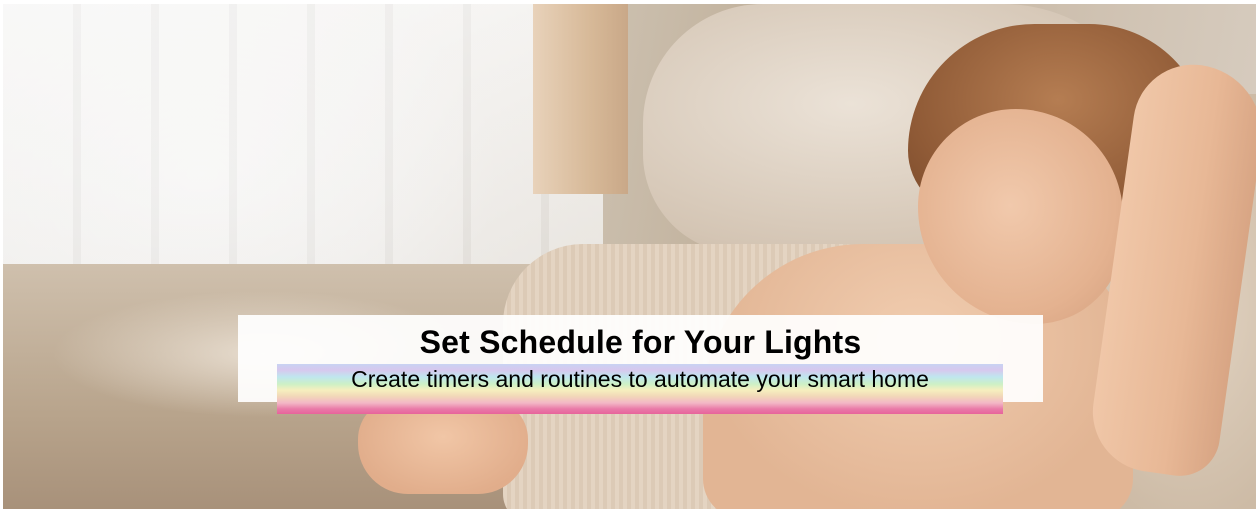 This screenshot has height=513, width=1259. Describe the element at coordinates (640, 342) in the screenshot. I see `banner-title: Set Schedule for Your Lights` at that location.